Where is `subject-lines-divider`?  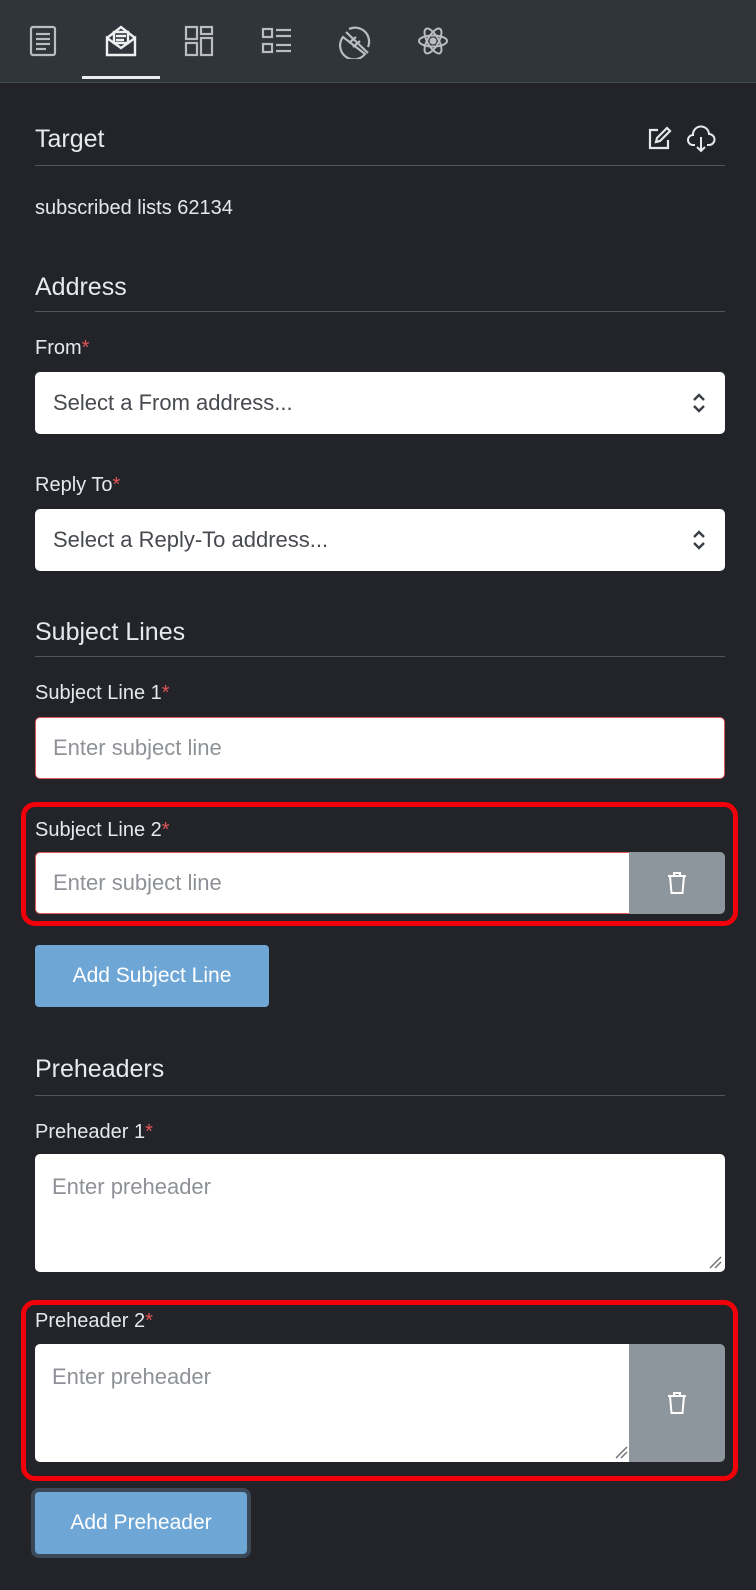
subject-lines-divider is located at coordinates (380, 656).